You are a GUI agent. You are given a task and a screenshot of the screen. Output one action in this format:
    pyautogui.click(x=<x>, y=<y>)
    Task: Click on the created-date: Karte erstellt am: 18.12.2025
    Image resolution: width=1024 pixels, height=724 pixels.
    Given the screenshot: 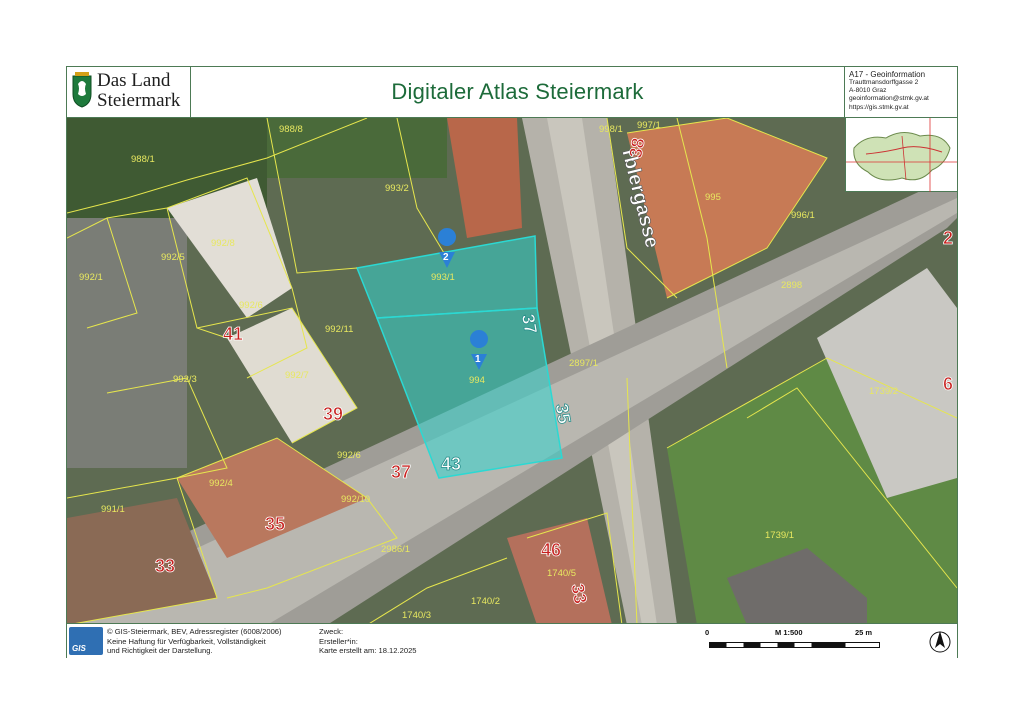 What is the action you would take?
    pyautogui.click(x=368, y=651)
    